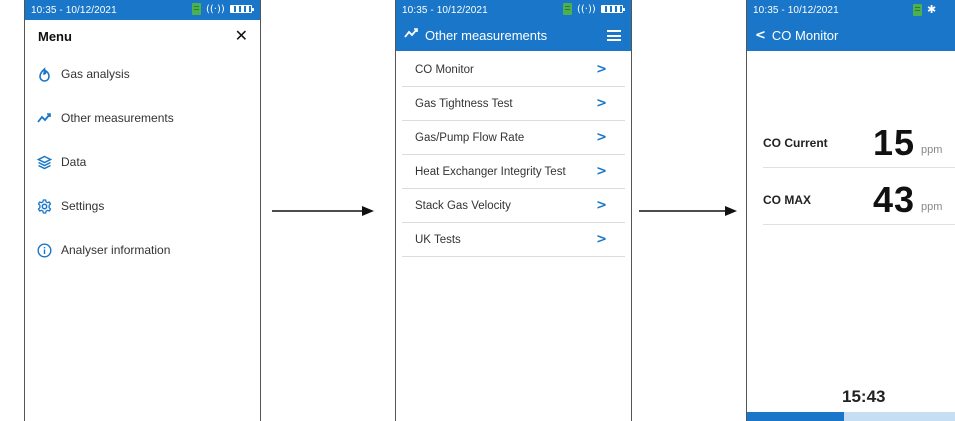 The width and height of the screenshot is (955, 421). I want to click on flame-icon, so click(44, 74).